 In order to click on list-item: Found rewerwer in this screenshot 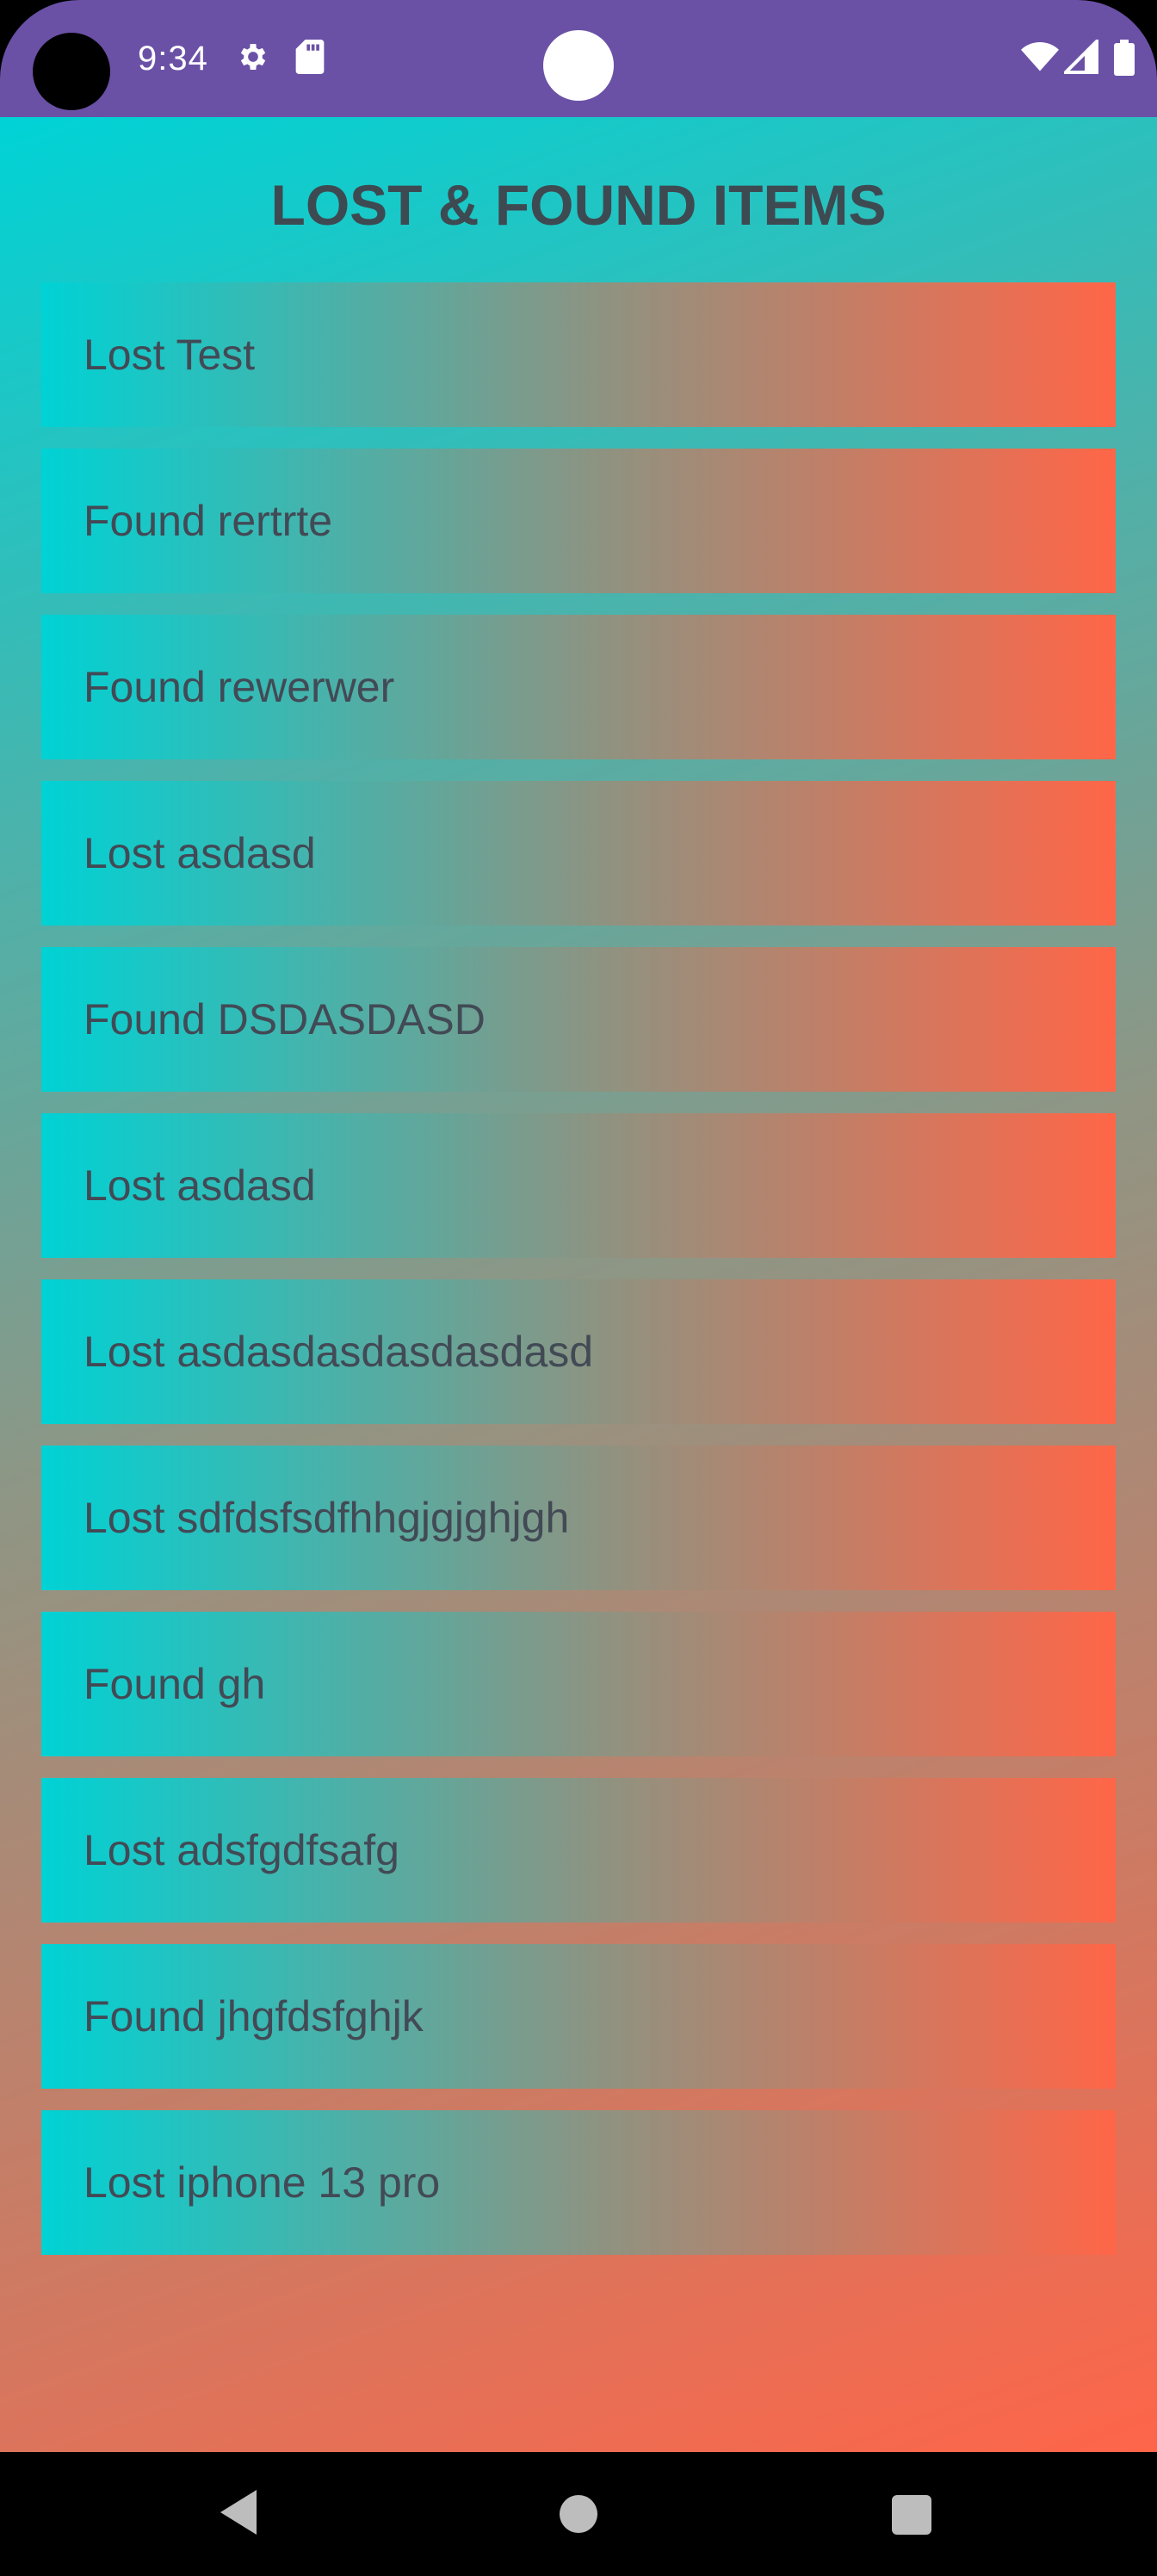, I will do `click(579, 687)`.